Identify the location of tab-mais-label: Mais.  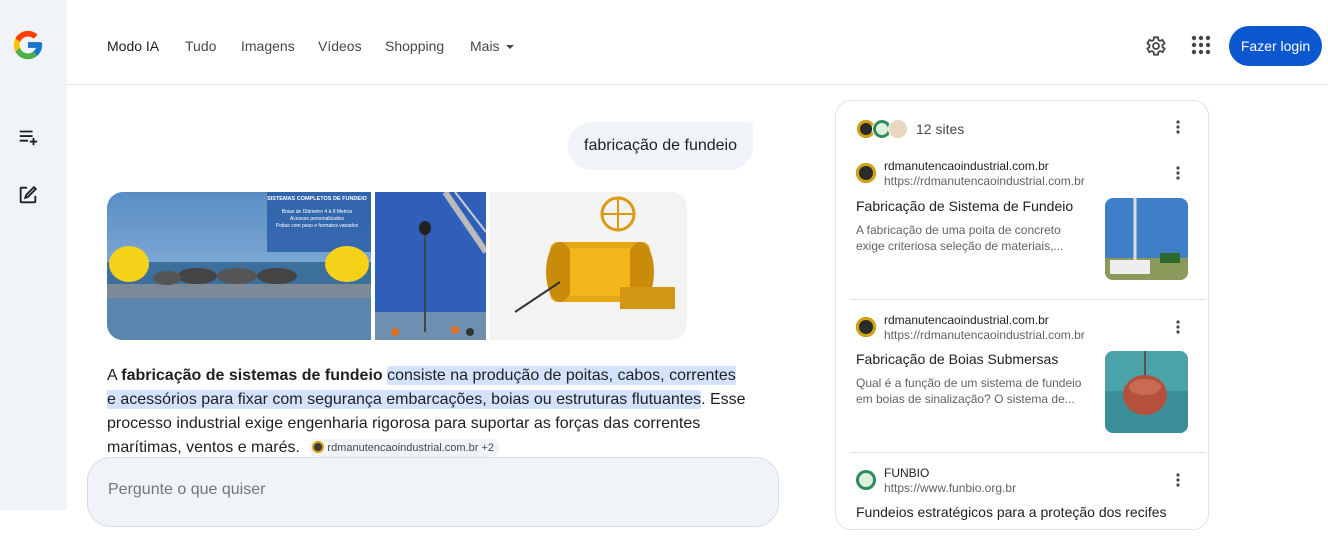
(485, 46).